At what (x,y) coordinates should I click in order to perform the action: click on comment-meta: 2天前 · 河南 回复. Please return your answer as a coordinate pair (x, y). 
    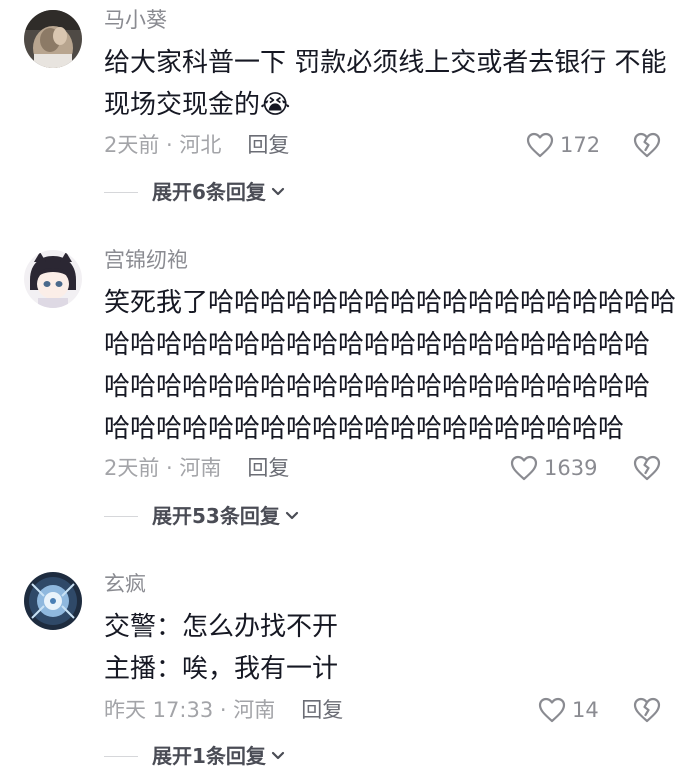
    Looking at the image, I should click on (196, 468).